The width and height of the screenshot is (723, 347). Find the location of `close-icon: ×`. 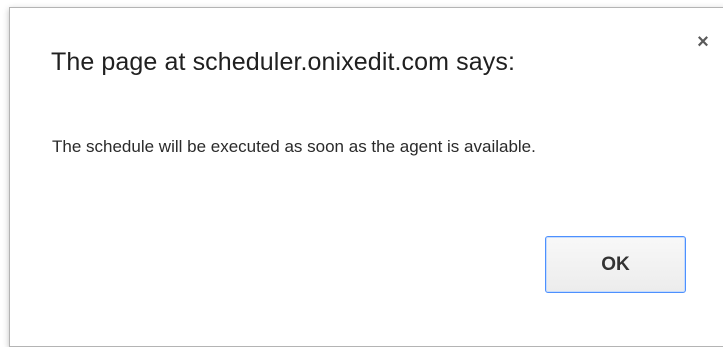

close-icon: × is located at coordinates (703, 42).